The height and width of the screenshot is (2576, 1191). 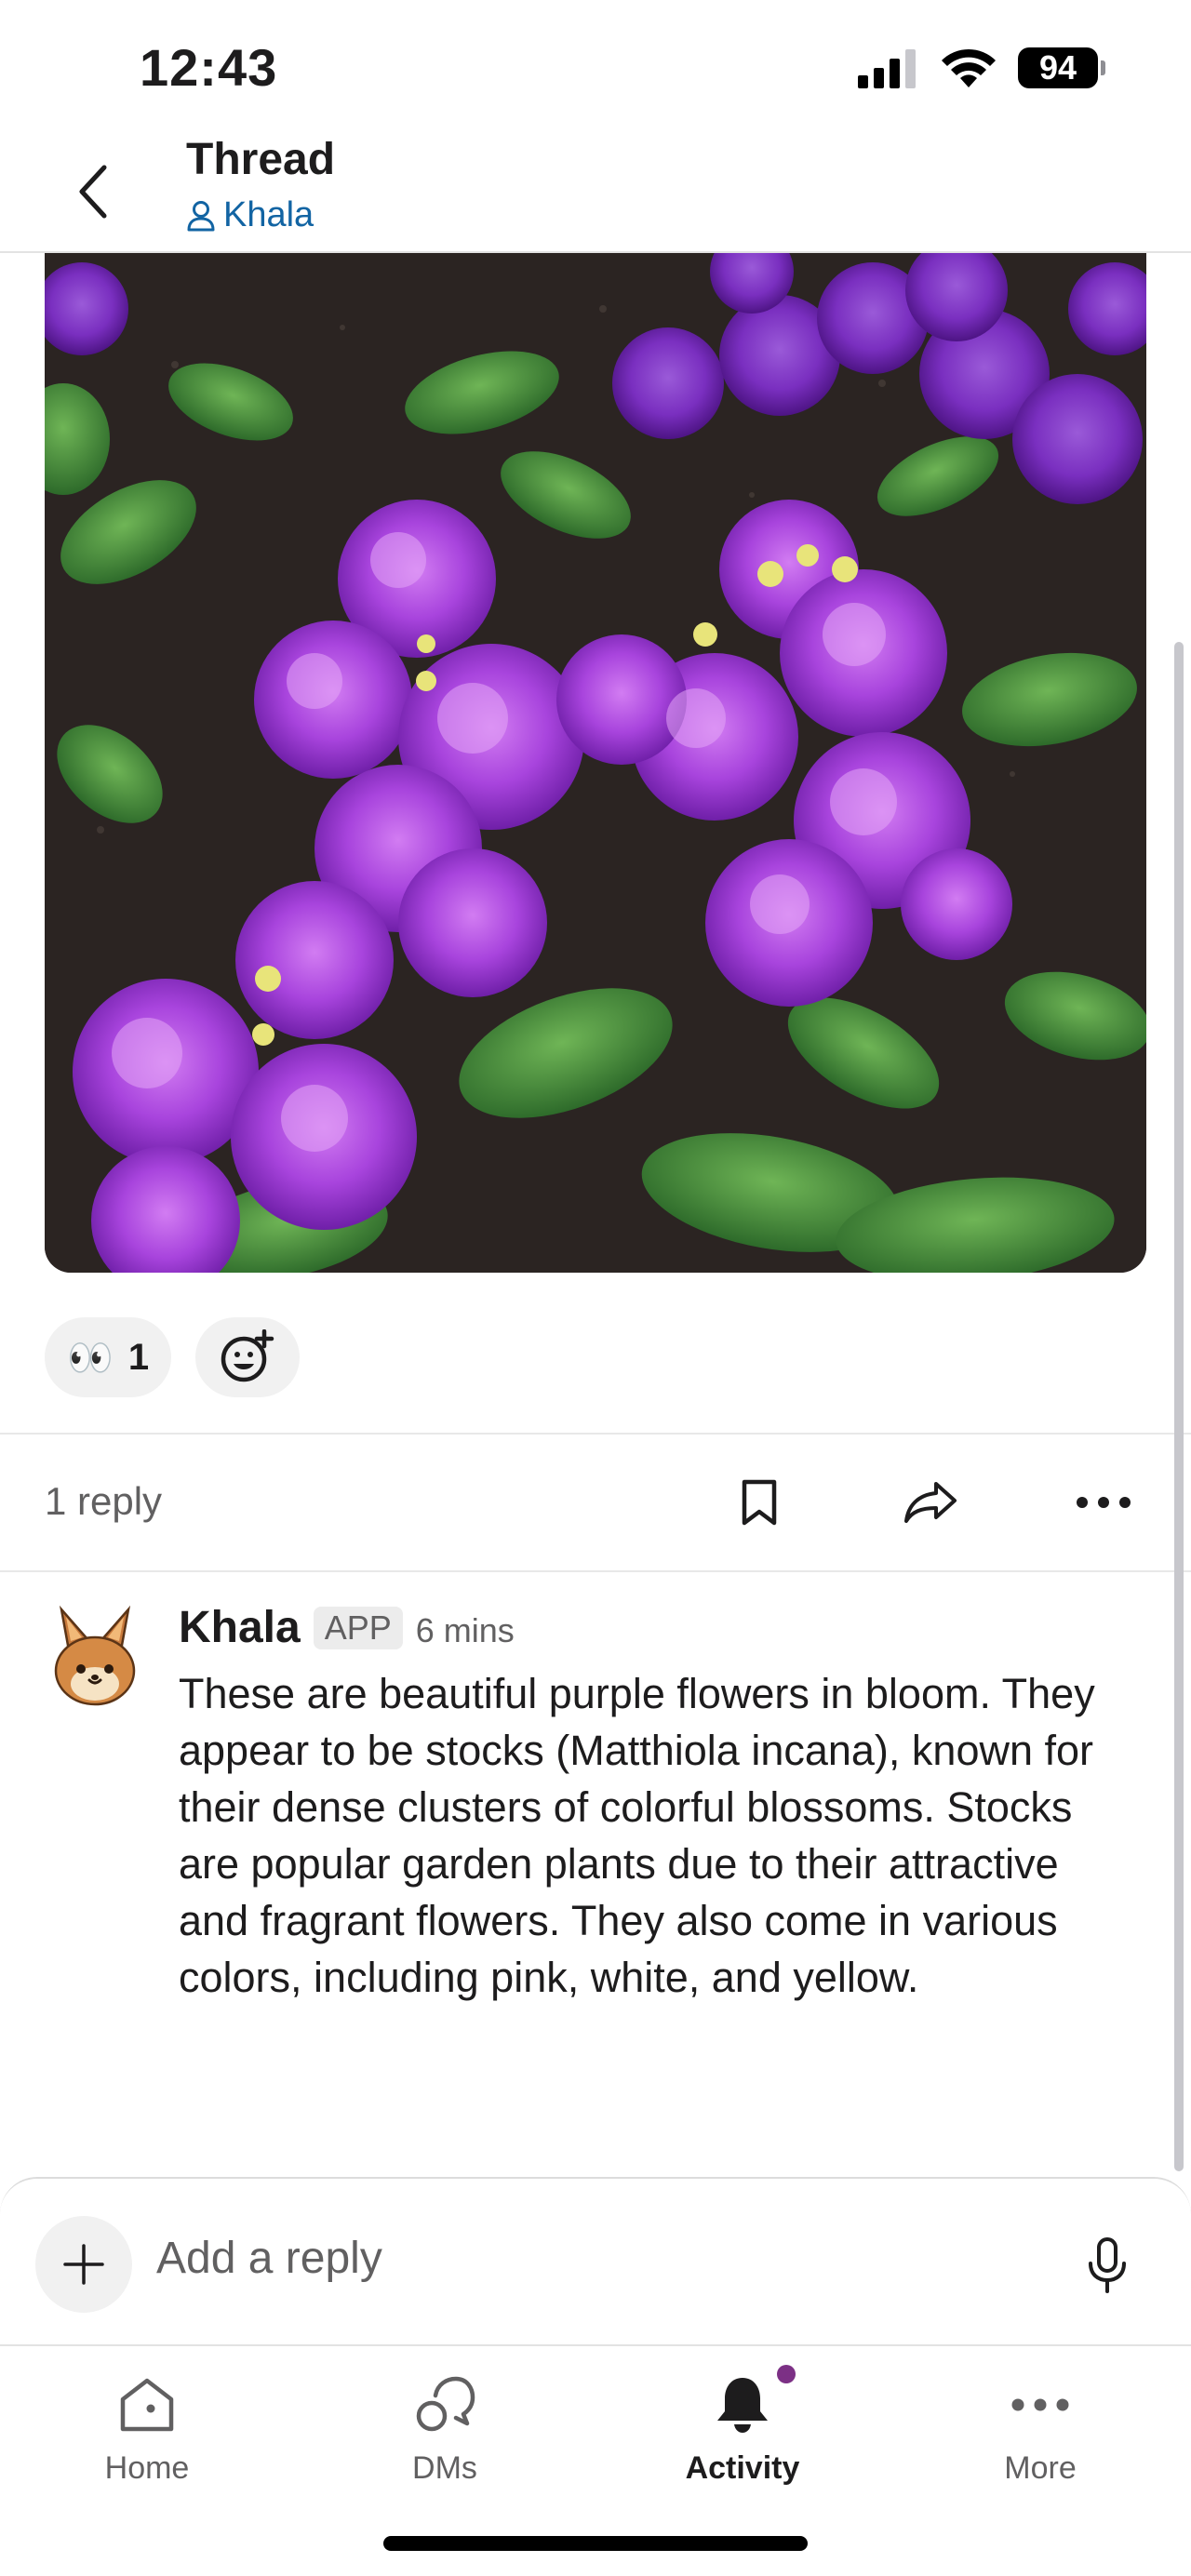 I want to click on bookmark-icon, so click(x=759, y=1502).